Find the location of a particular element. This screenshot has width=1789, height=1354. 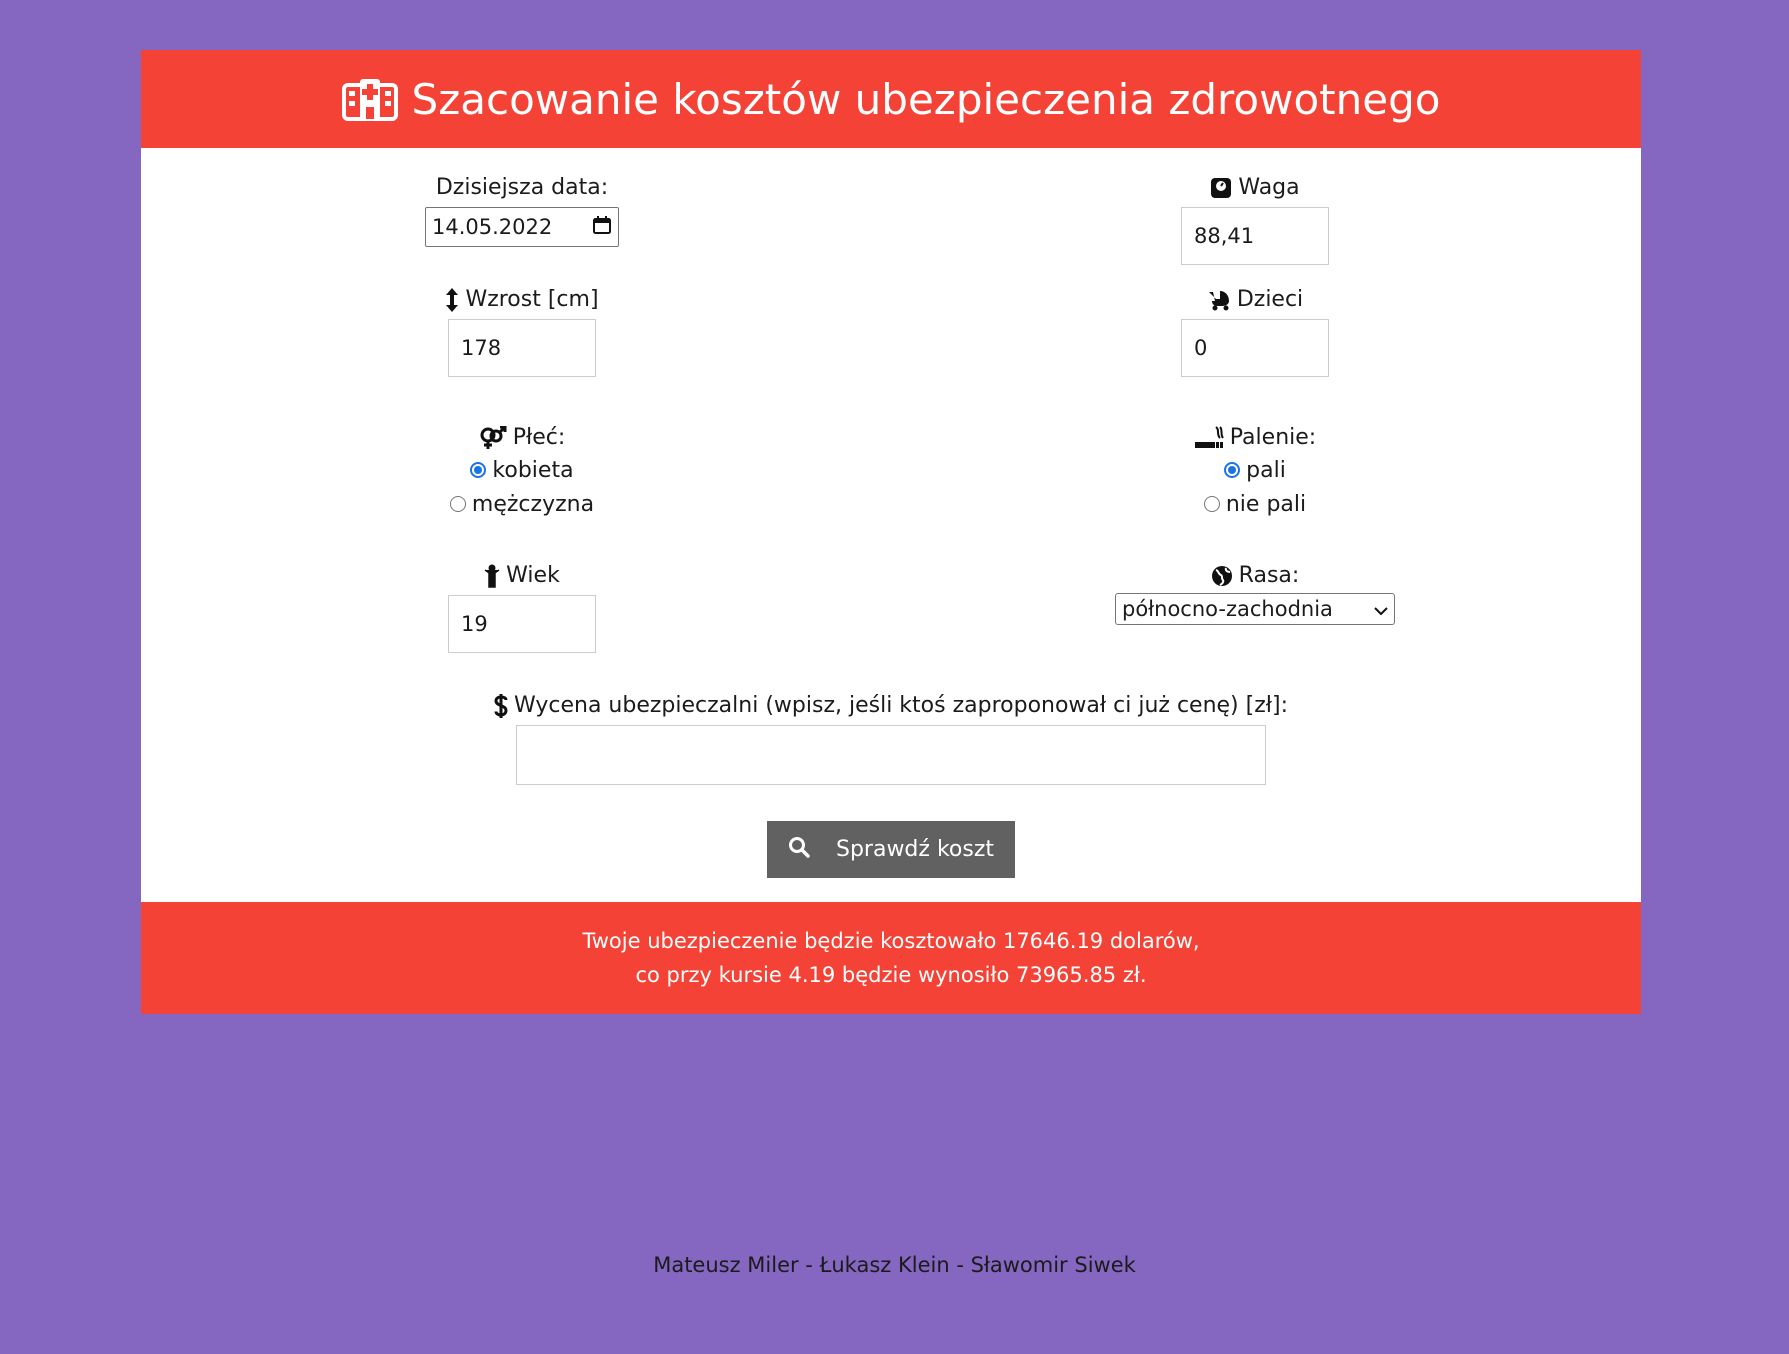

female-radio is located at coordinates (478, 470).